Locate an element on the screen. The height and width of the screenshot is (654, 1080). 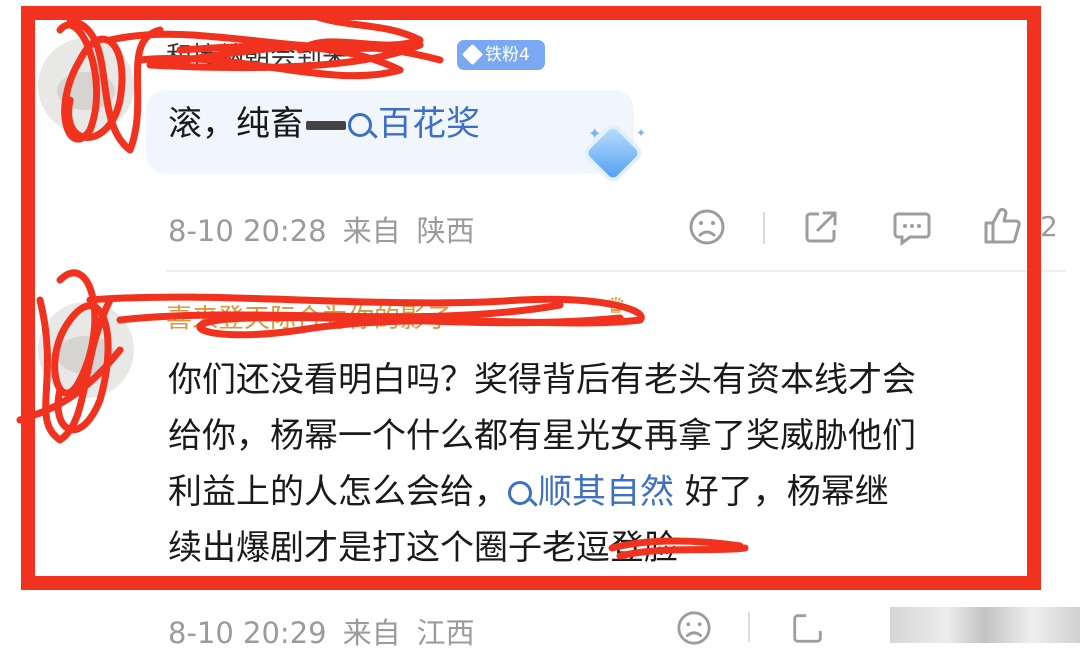
comment-time: 8-10 20:29 is located at coordinates (247, 633).